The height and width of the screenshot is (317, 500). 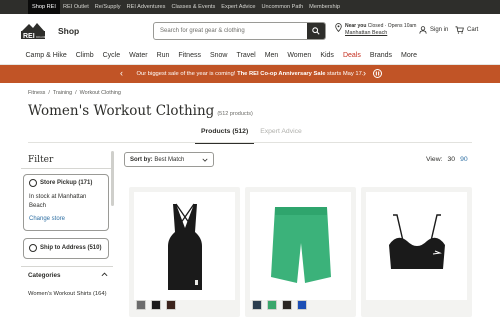 I want to click on nav-travel: Travel, so click(x=246, y=55).